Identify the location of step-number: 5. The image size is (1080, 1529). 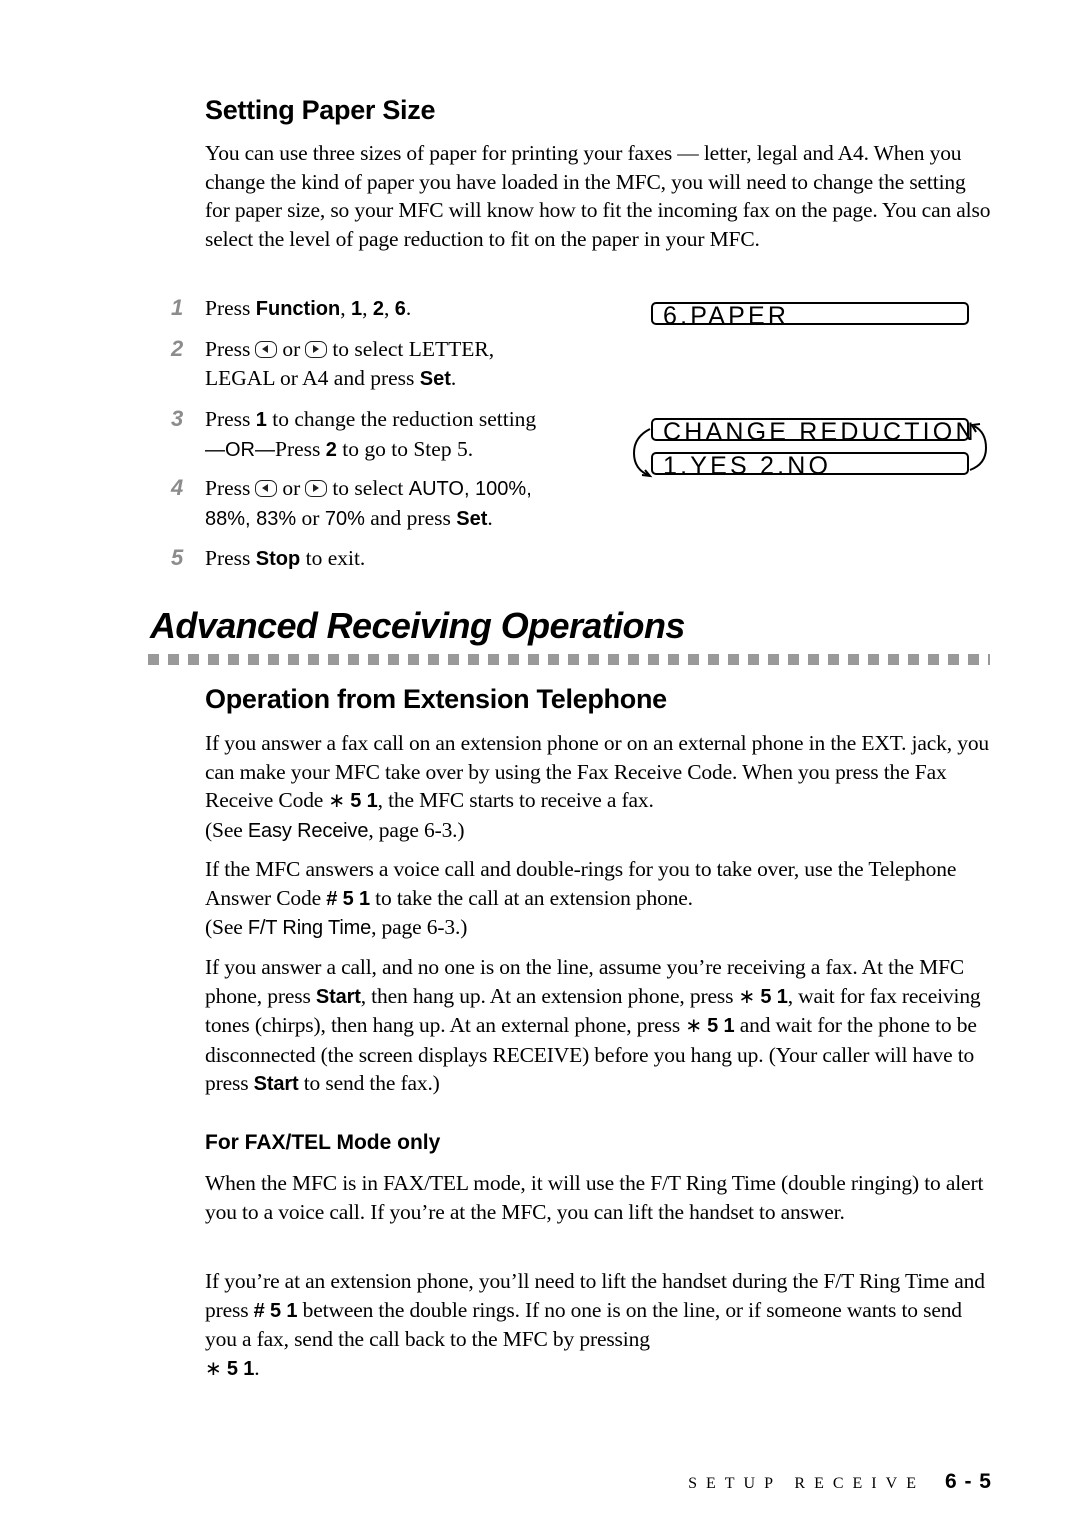
(177, 557).